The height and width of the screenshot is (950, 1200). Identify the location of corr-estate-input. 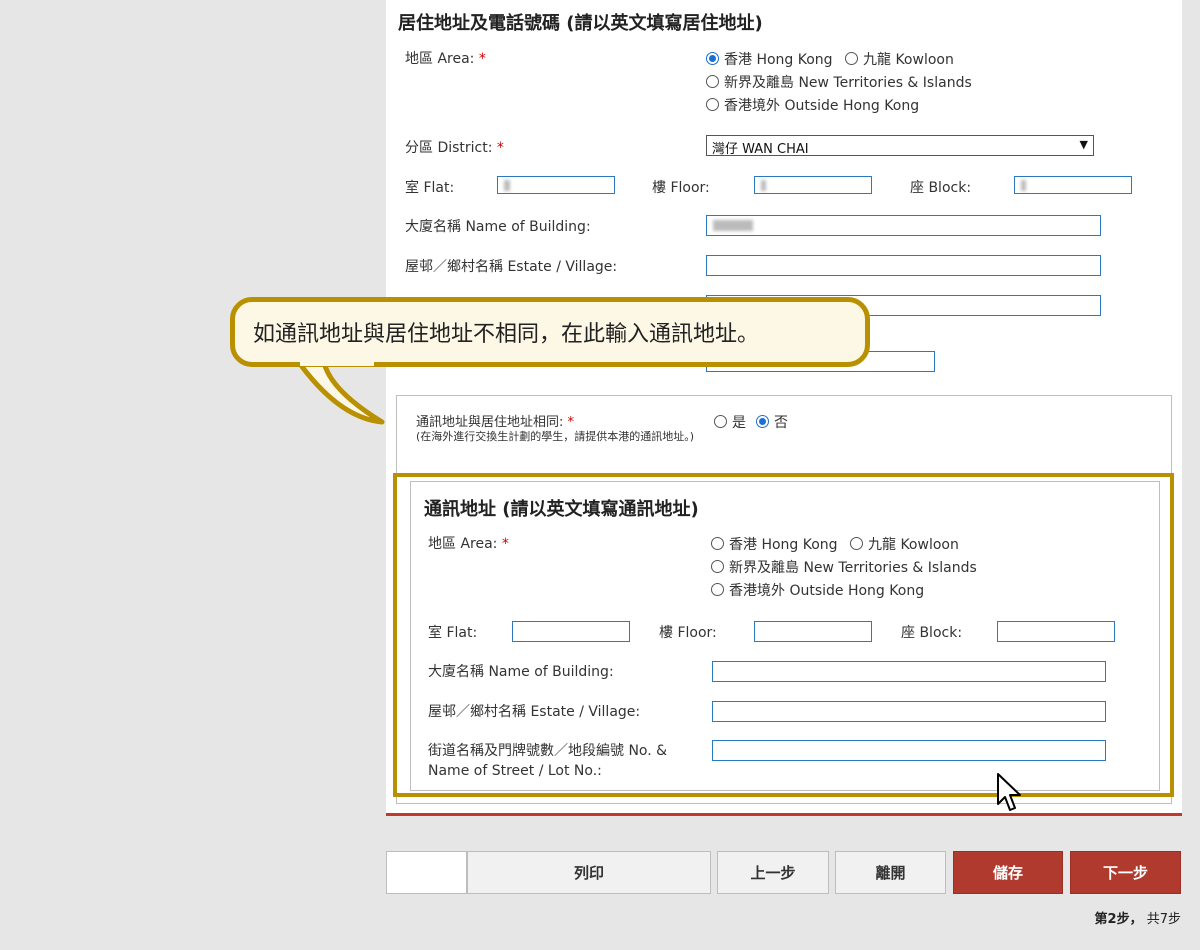
(909, 711).